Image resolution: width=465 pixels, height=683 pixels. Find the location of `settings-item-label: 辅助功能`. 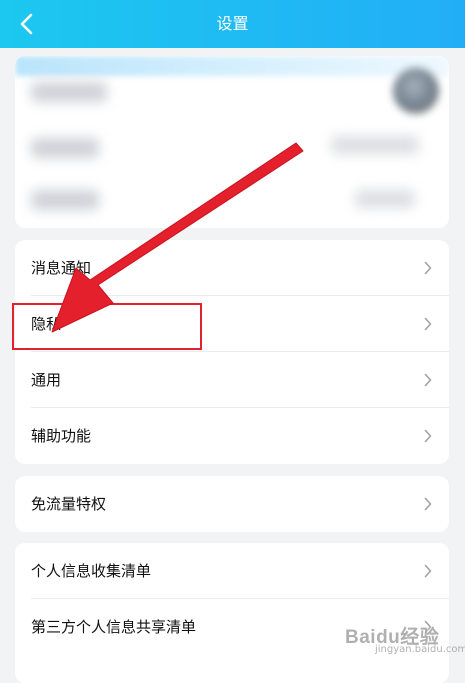

settings-item-label: 辅助功能 is located at coordinates (61, 436).